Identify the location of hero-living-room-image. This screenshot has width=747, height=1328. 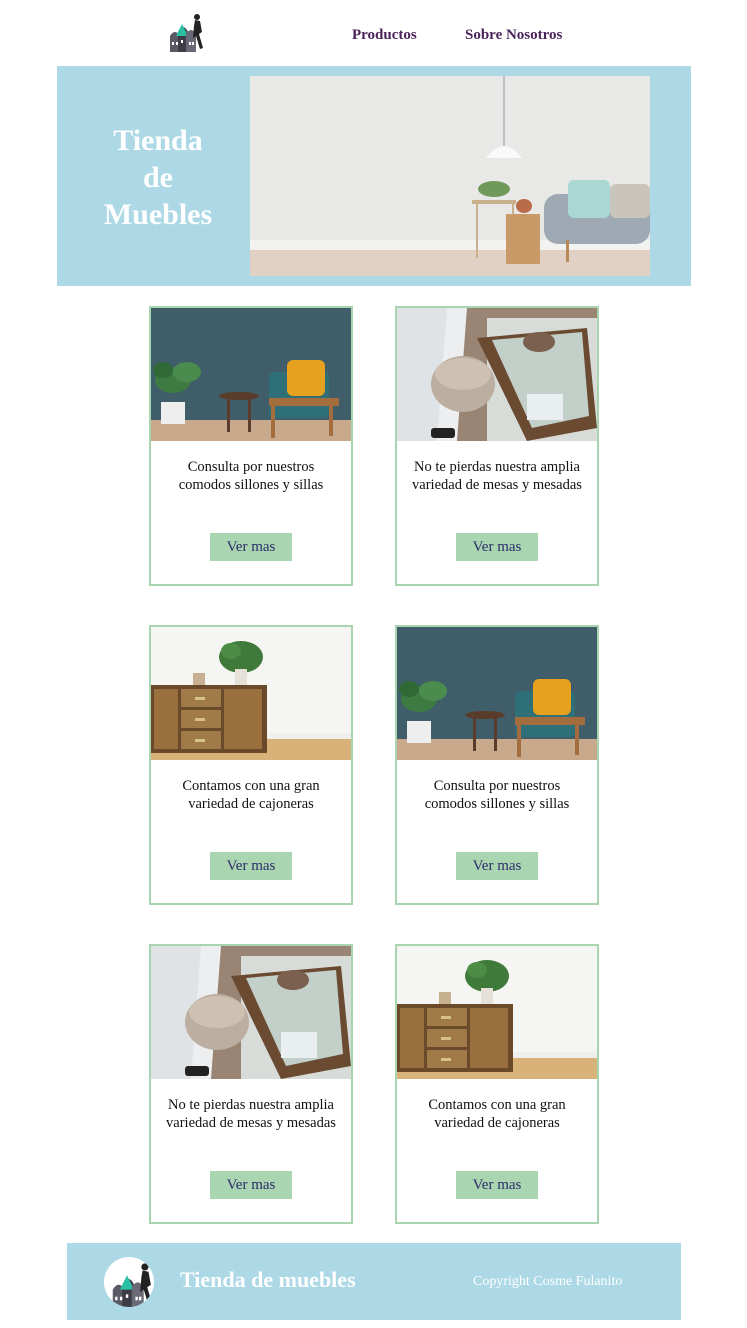
(450, 176).